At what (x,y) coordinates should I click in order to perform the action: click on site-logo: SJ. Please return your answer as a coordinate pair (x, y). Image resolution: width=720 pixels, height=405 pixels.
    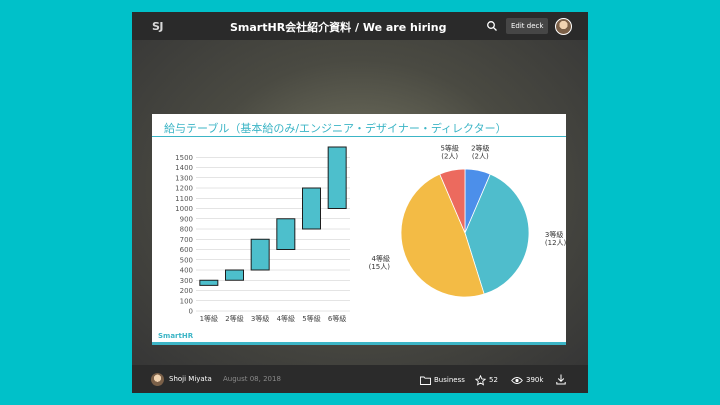
    Looking at the image, I should click on (158, 26).